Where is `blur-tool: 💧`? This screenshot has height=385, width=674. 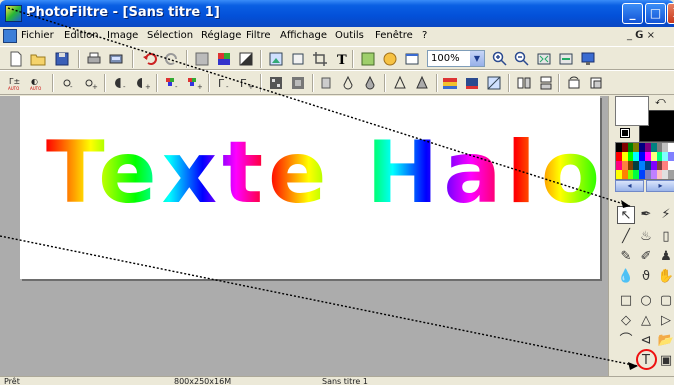
blur-tool: 💧 is located at coordinates (626, 277).